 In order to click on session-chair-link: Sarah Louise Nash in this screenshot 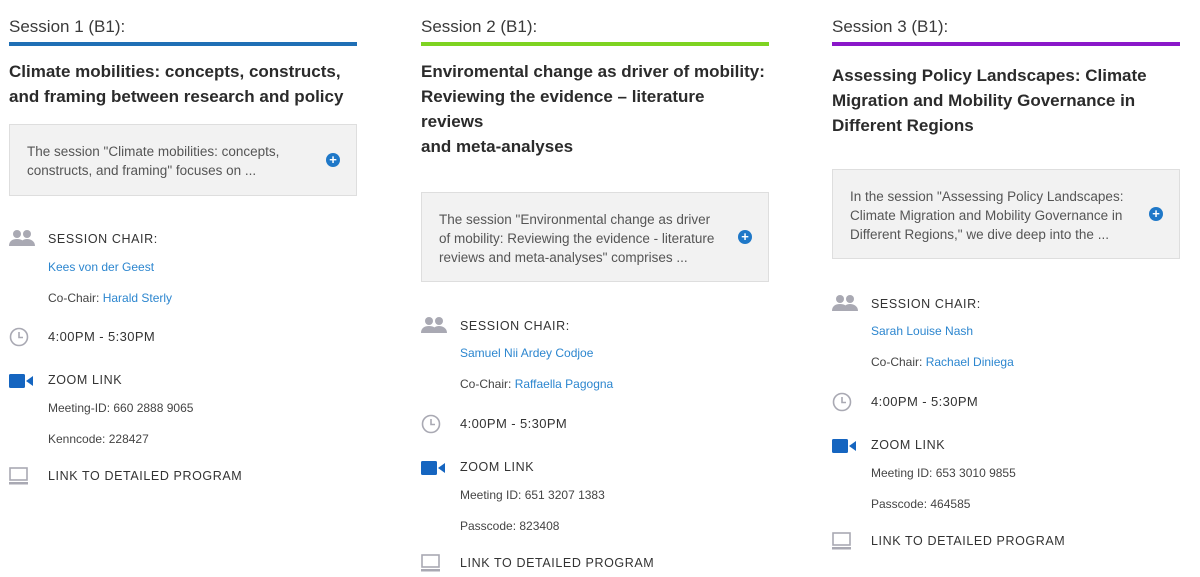, I will do `click(922, 331)`.